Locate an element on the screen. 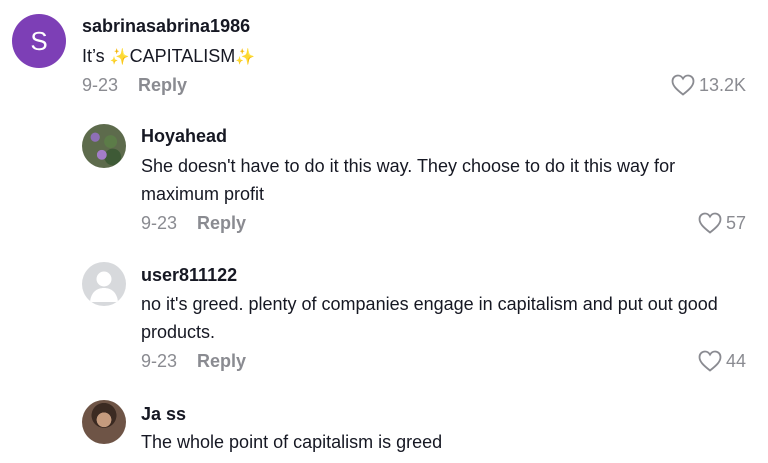 This screenshot has height=463, width=768. comment-text: The whole point of capitalism is greed is located at coordinates (292, 442).